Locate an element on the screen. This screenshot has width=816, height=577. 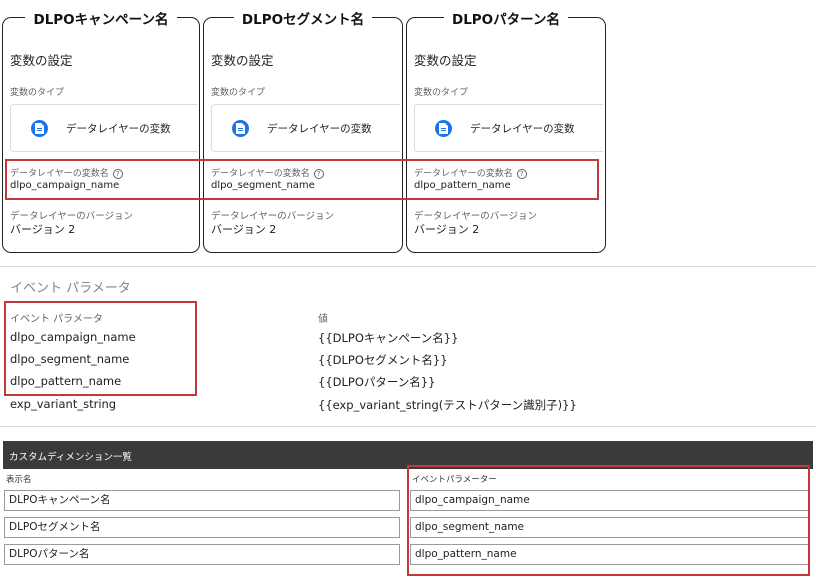
event-param-value: {{DLPOパターン名}} is located at coordinates (377, 382).